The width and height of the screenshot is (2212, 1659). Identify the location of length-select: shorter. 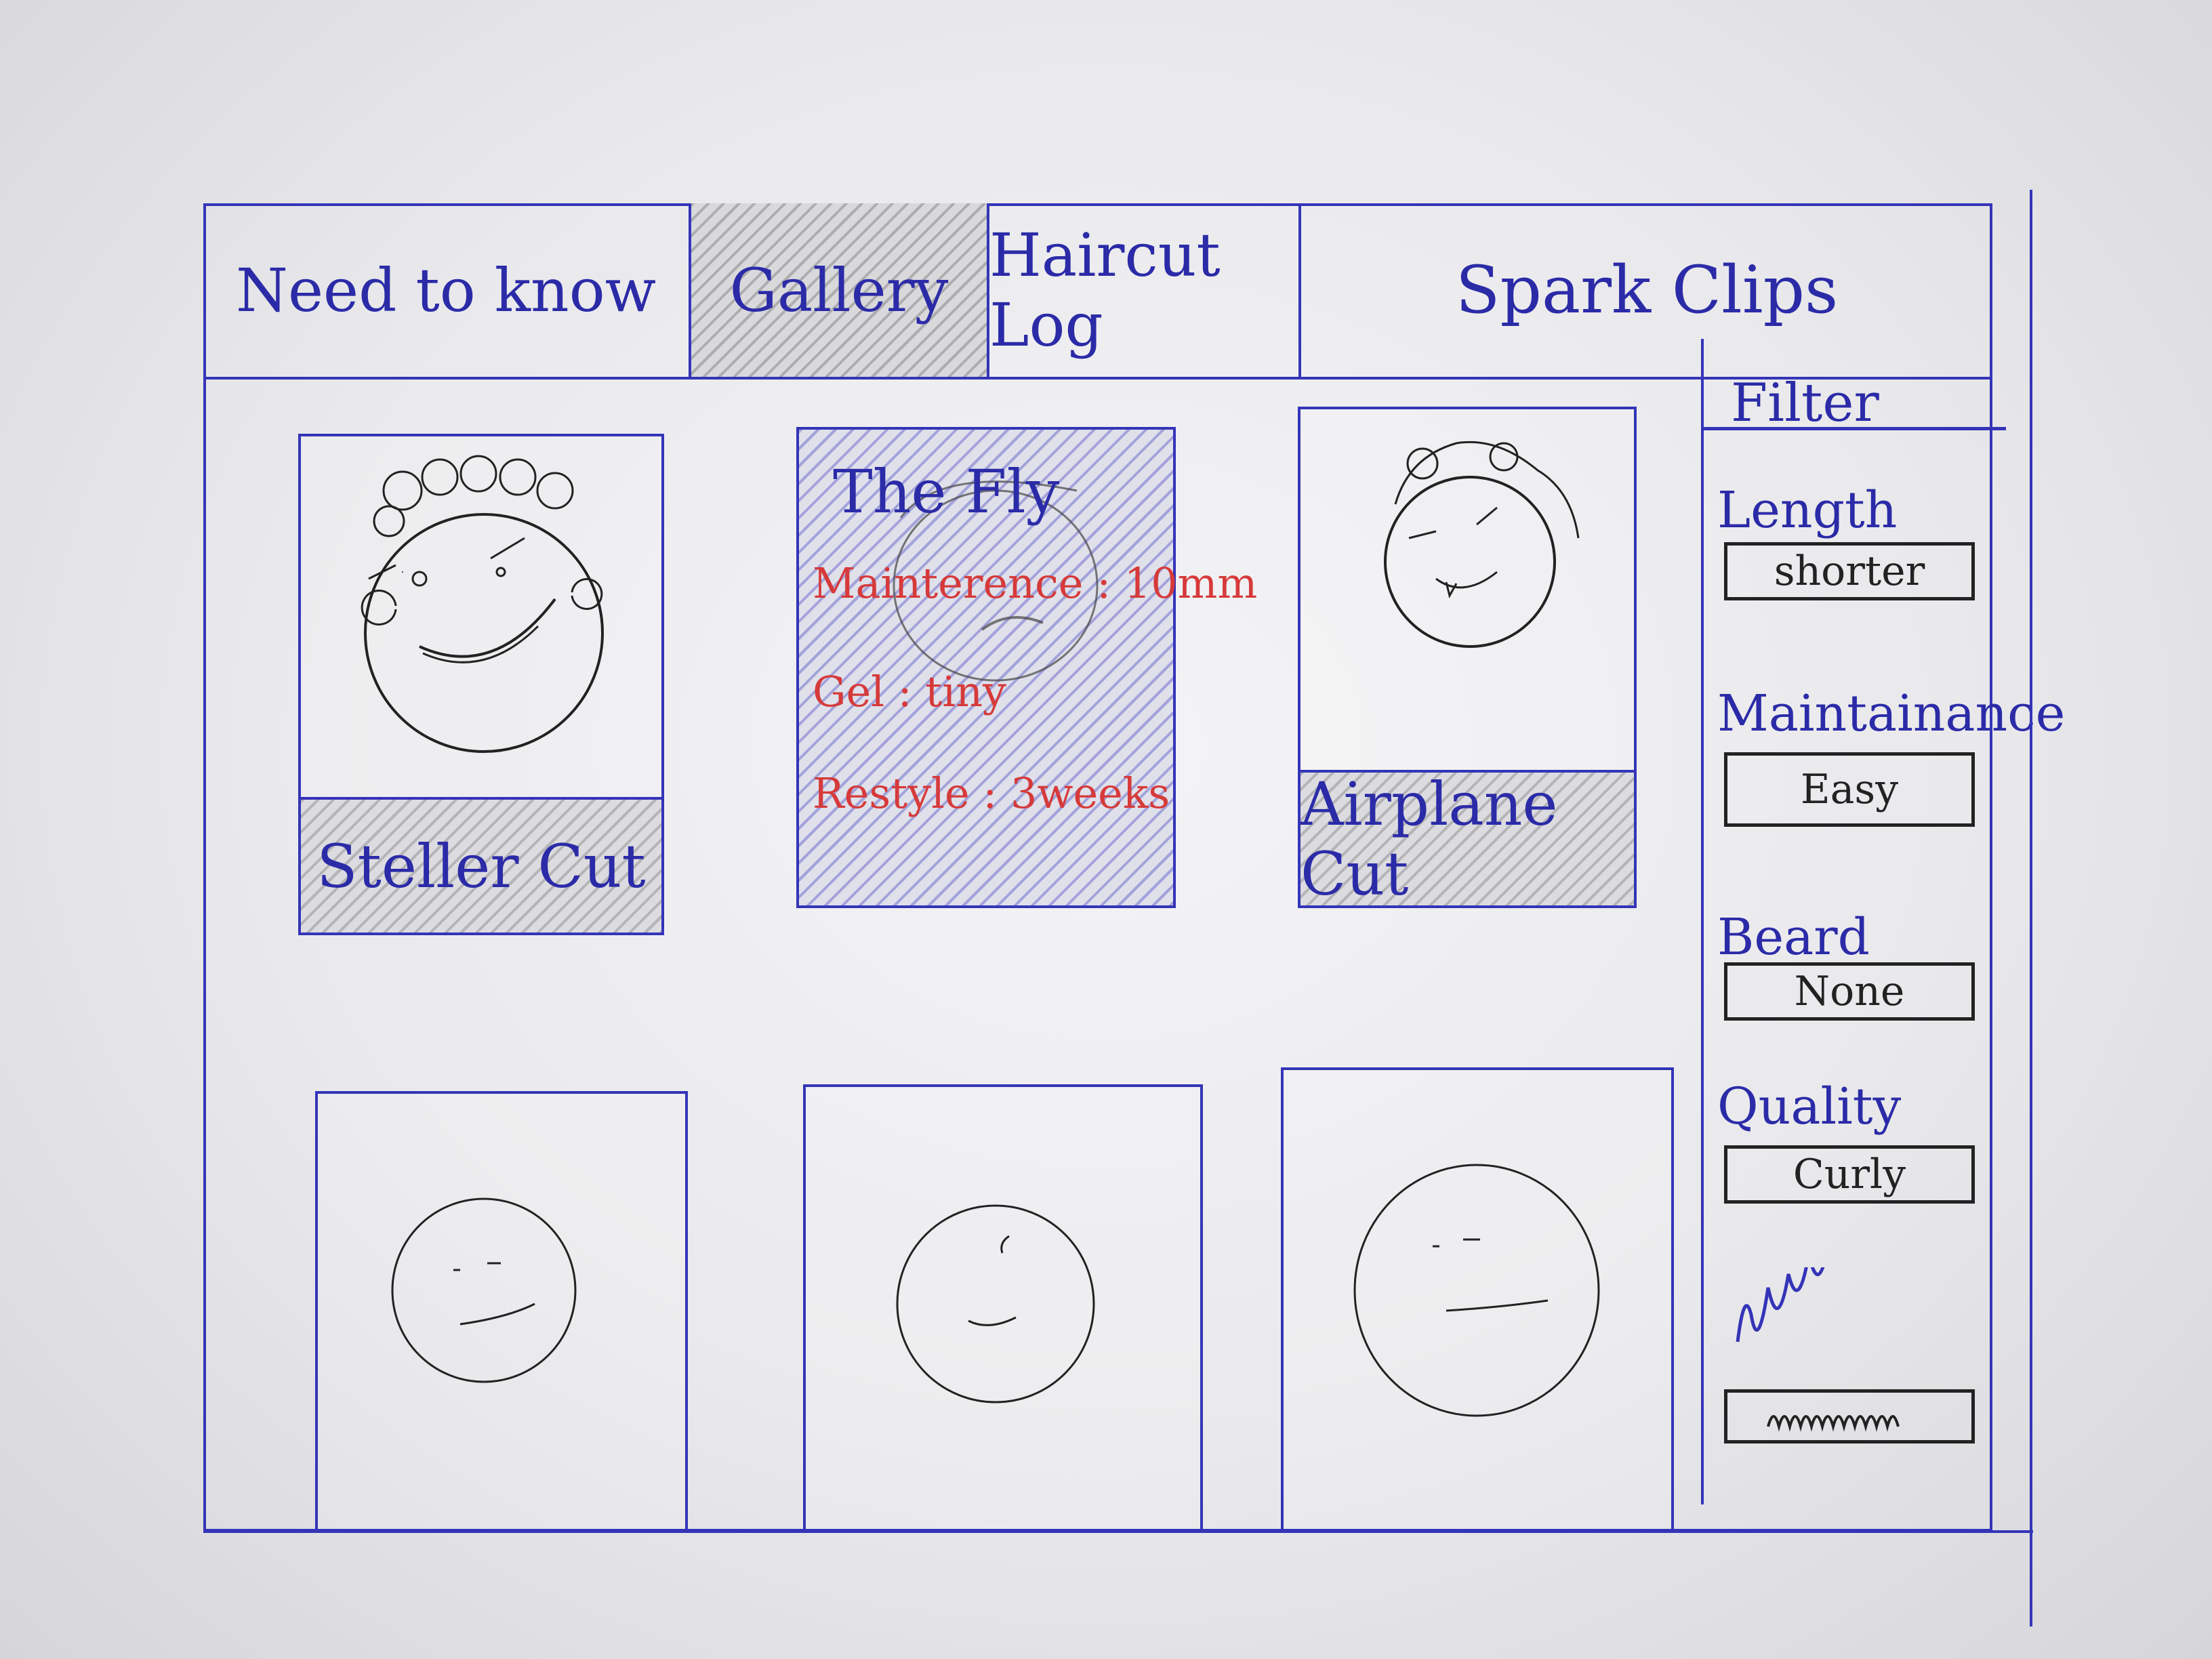
(1849, 571).